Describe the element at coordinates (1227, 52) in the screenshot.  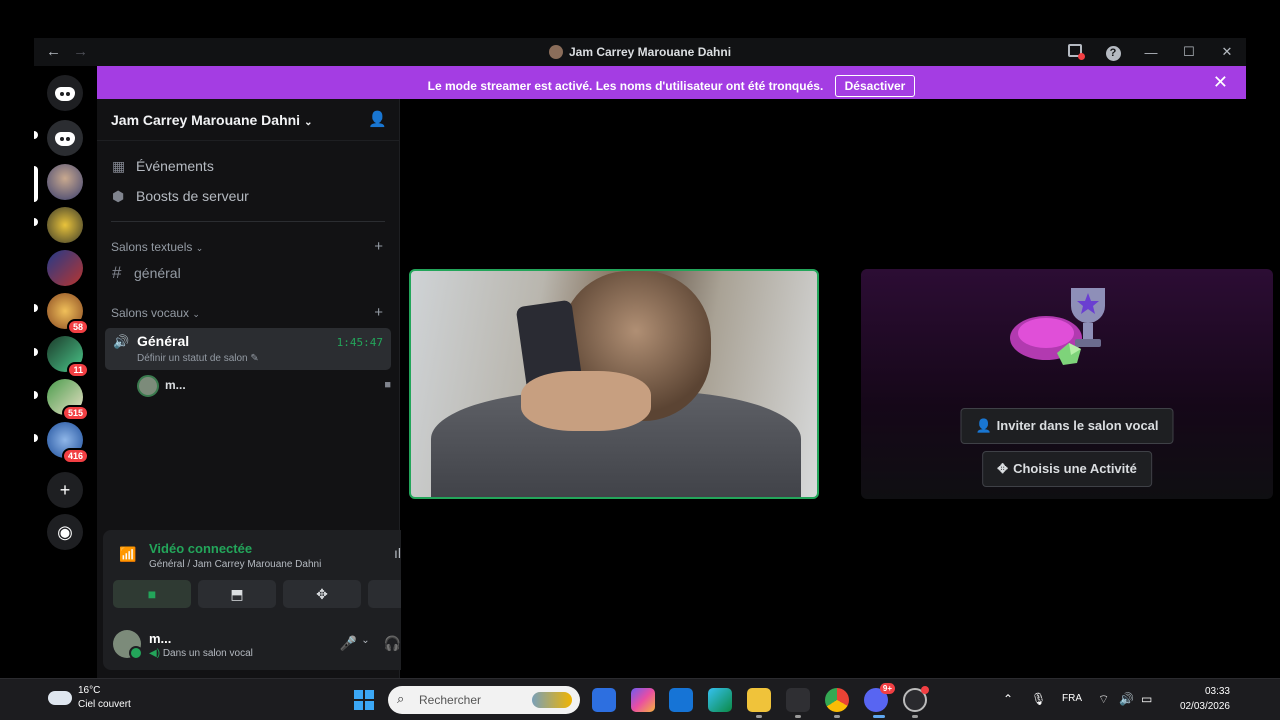
I see `close-window-button: ✕` at that location.